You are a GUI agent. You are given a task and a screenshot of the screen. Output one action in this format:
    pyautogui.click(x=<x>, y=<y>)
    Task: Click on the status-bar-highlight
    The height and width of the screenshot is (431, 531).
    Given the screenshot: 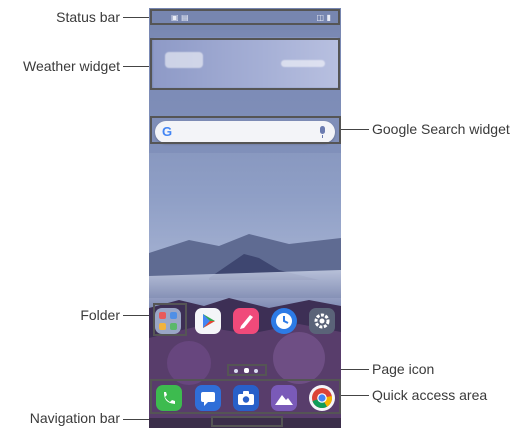 What is the action you would take?
    pyautogui.click(x=245, y=17)
    